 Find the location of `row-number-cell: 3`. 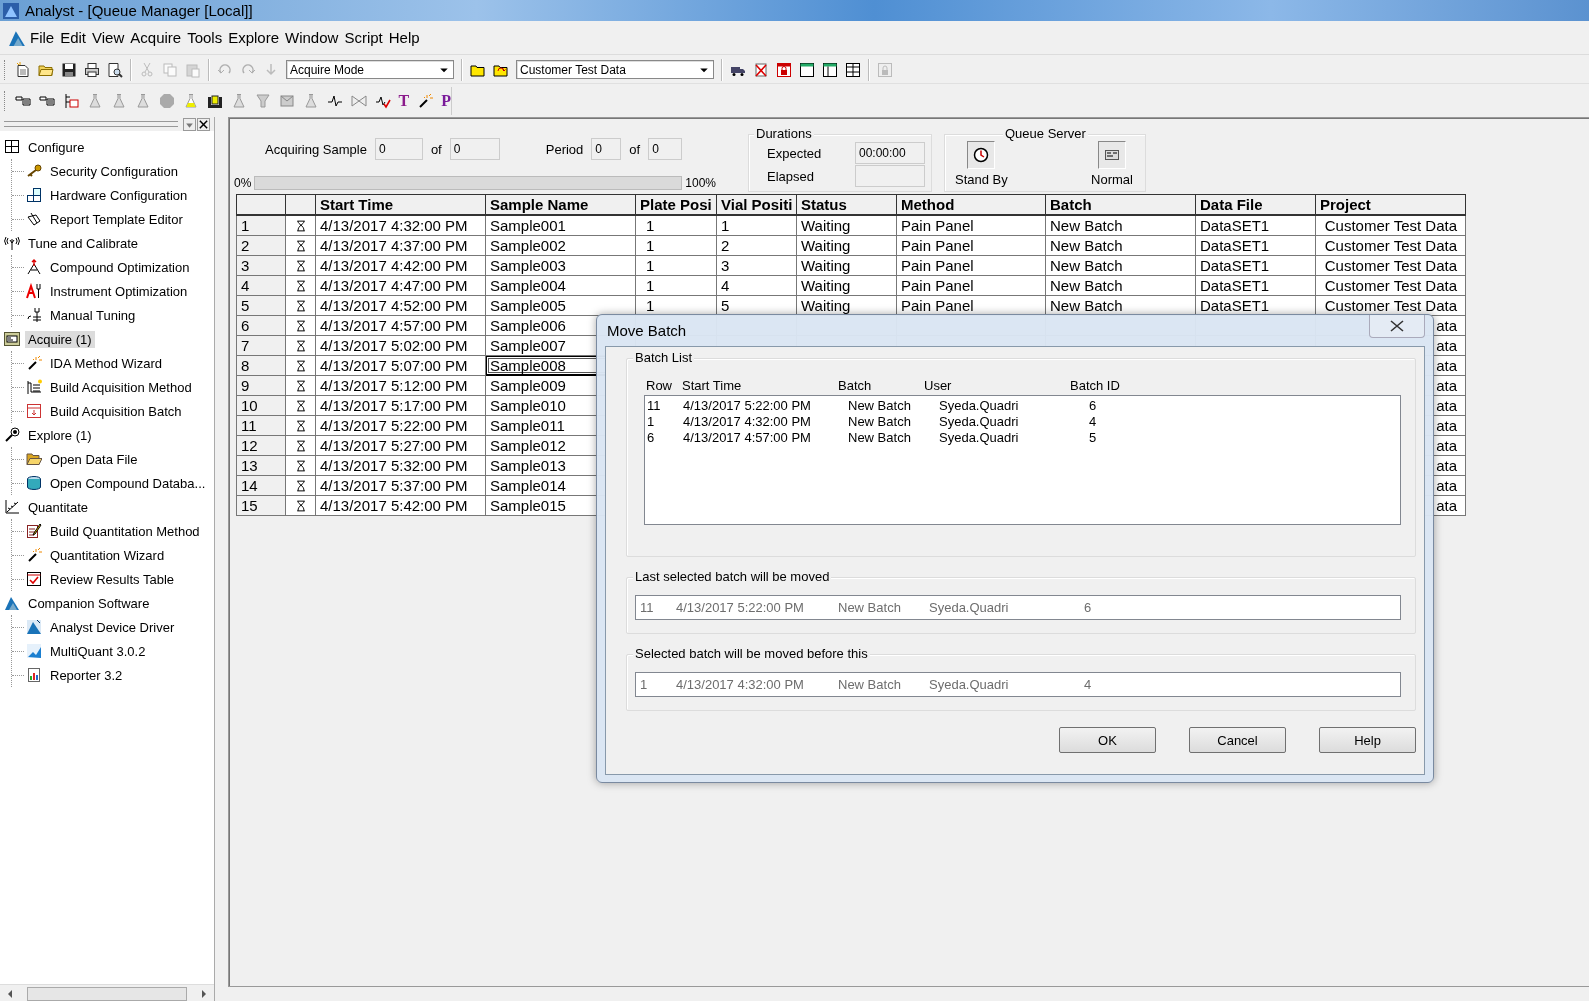

row-number-cell: 3 is located at coordinates (261, 265).